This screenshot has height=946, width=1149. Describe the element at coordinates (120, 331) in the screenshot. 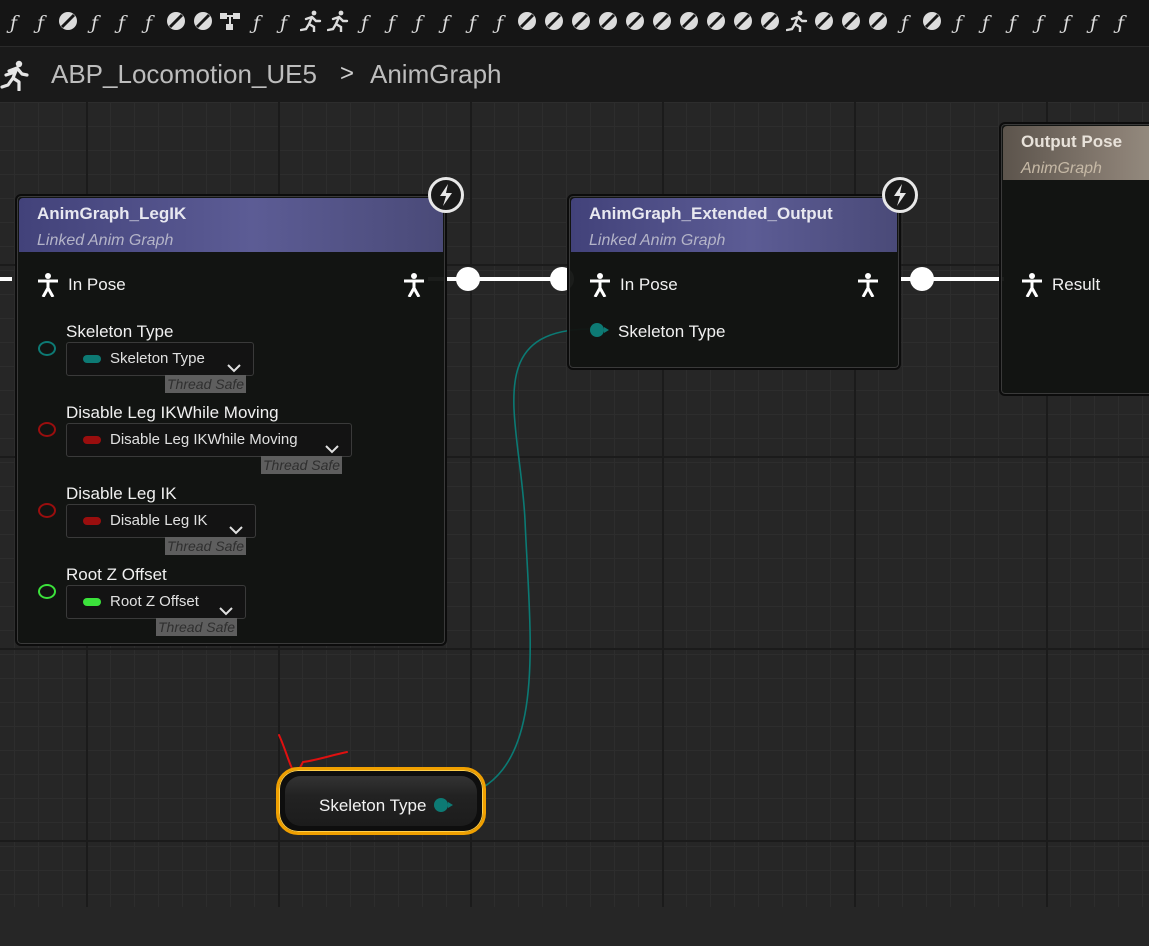

I see `param-label: Skeleton Type` at that location.